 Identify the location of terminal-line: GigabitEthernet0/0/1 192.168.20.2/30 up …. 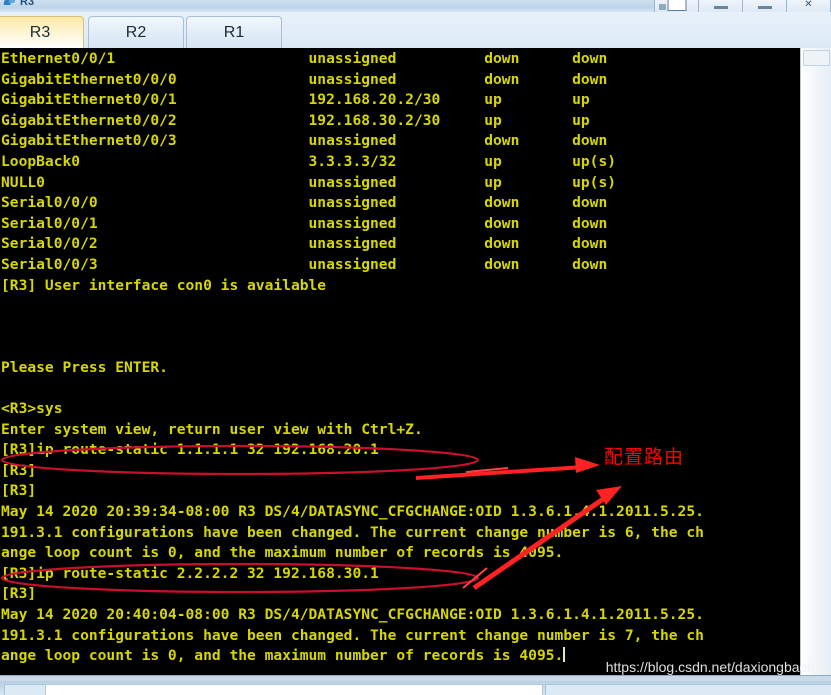
(295, 100).